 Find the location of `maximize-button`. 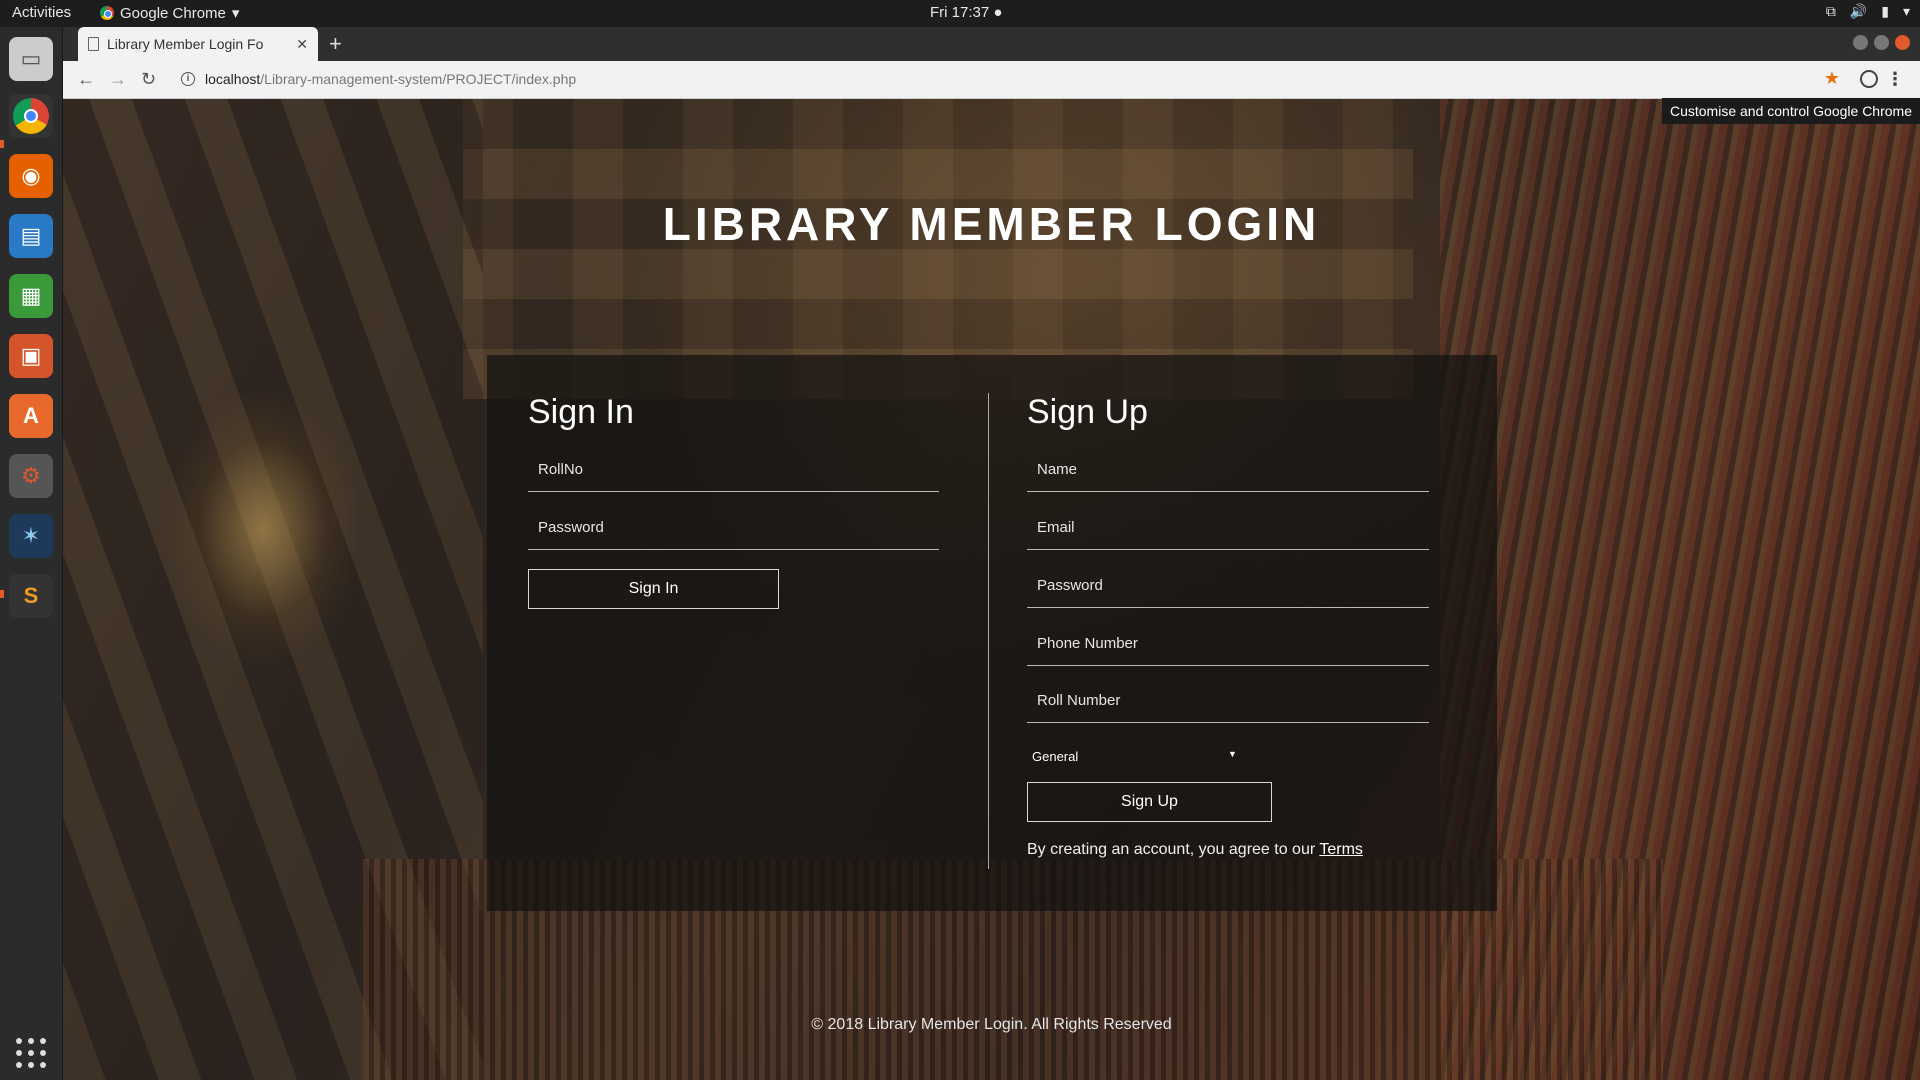

maximize-button is located at coordinates (1881, 42).